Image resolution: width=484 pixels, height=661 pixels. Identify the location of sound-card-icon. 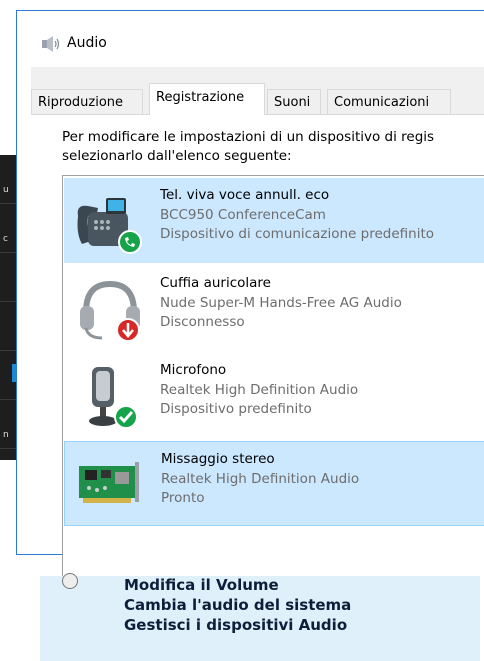
(109, 482).